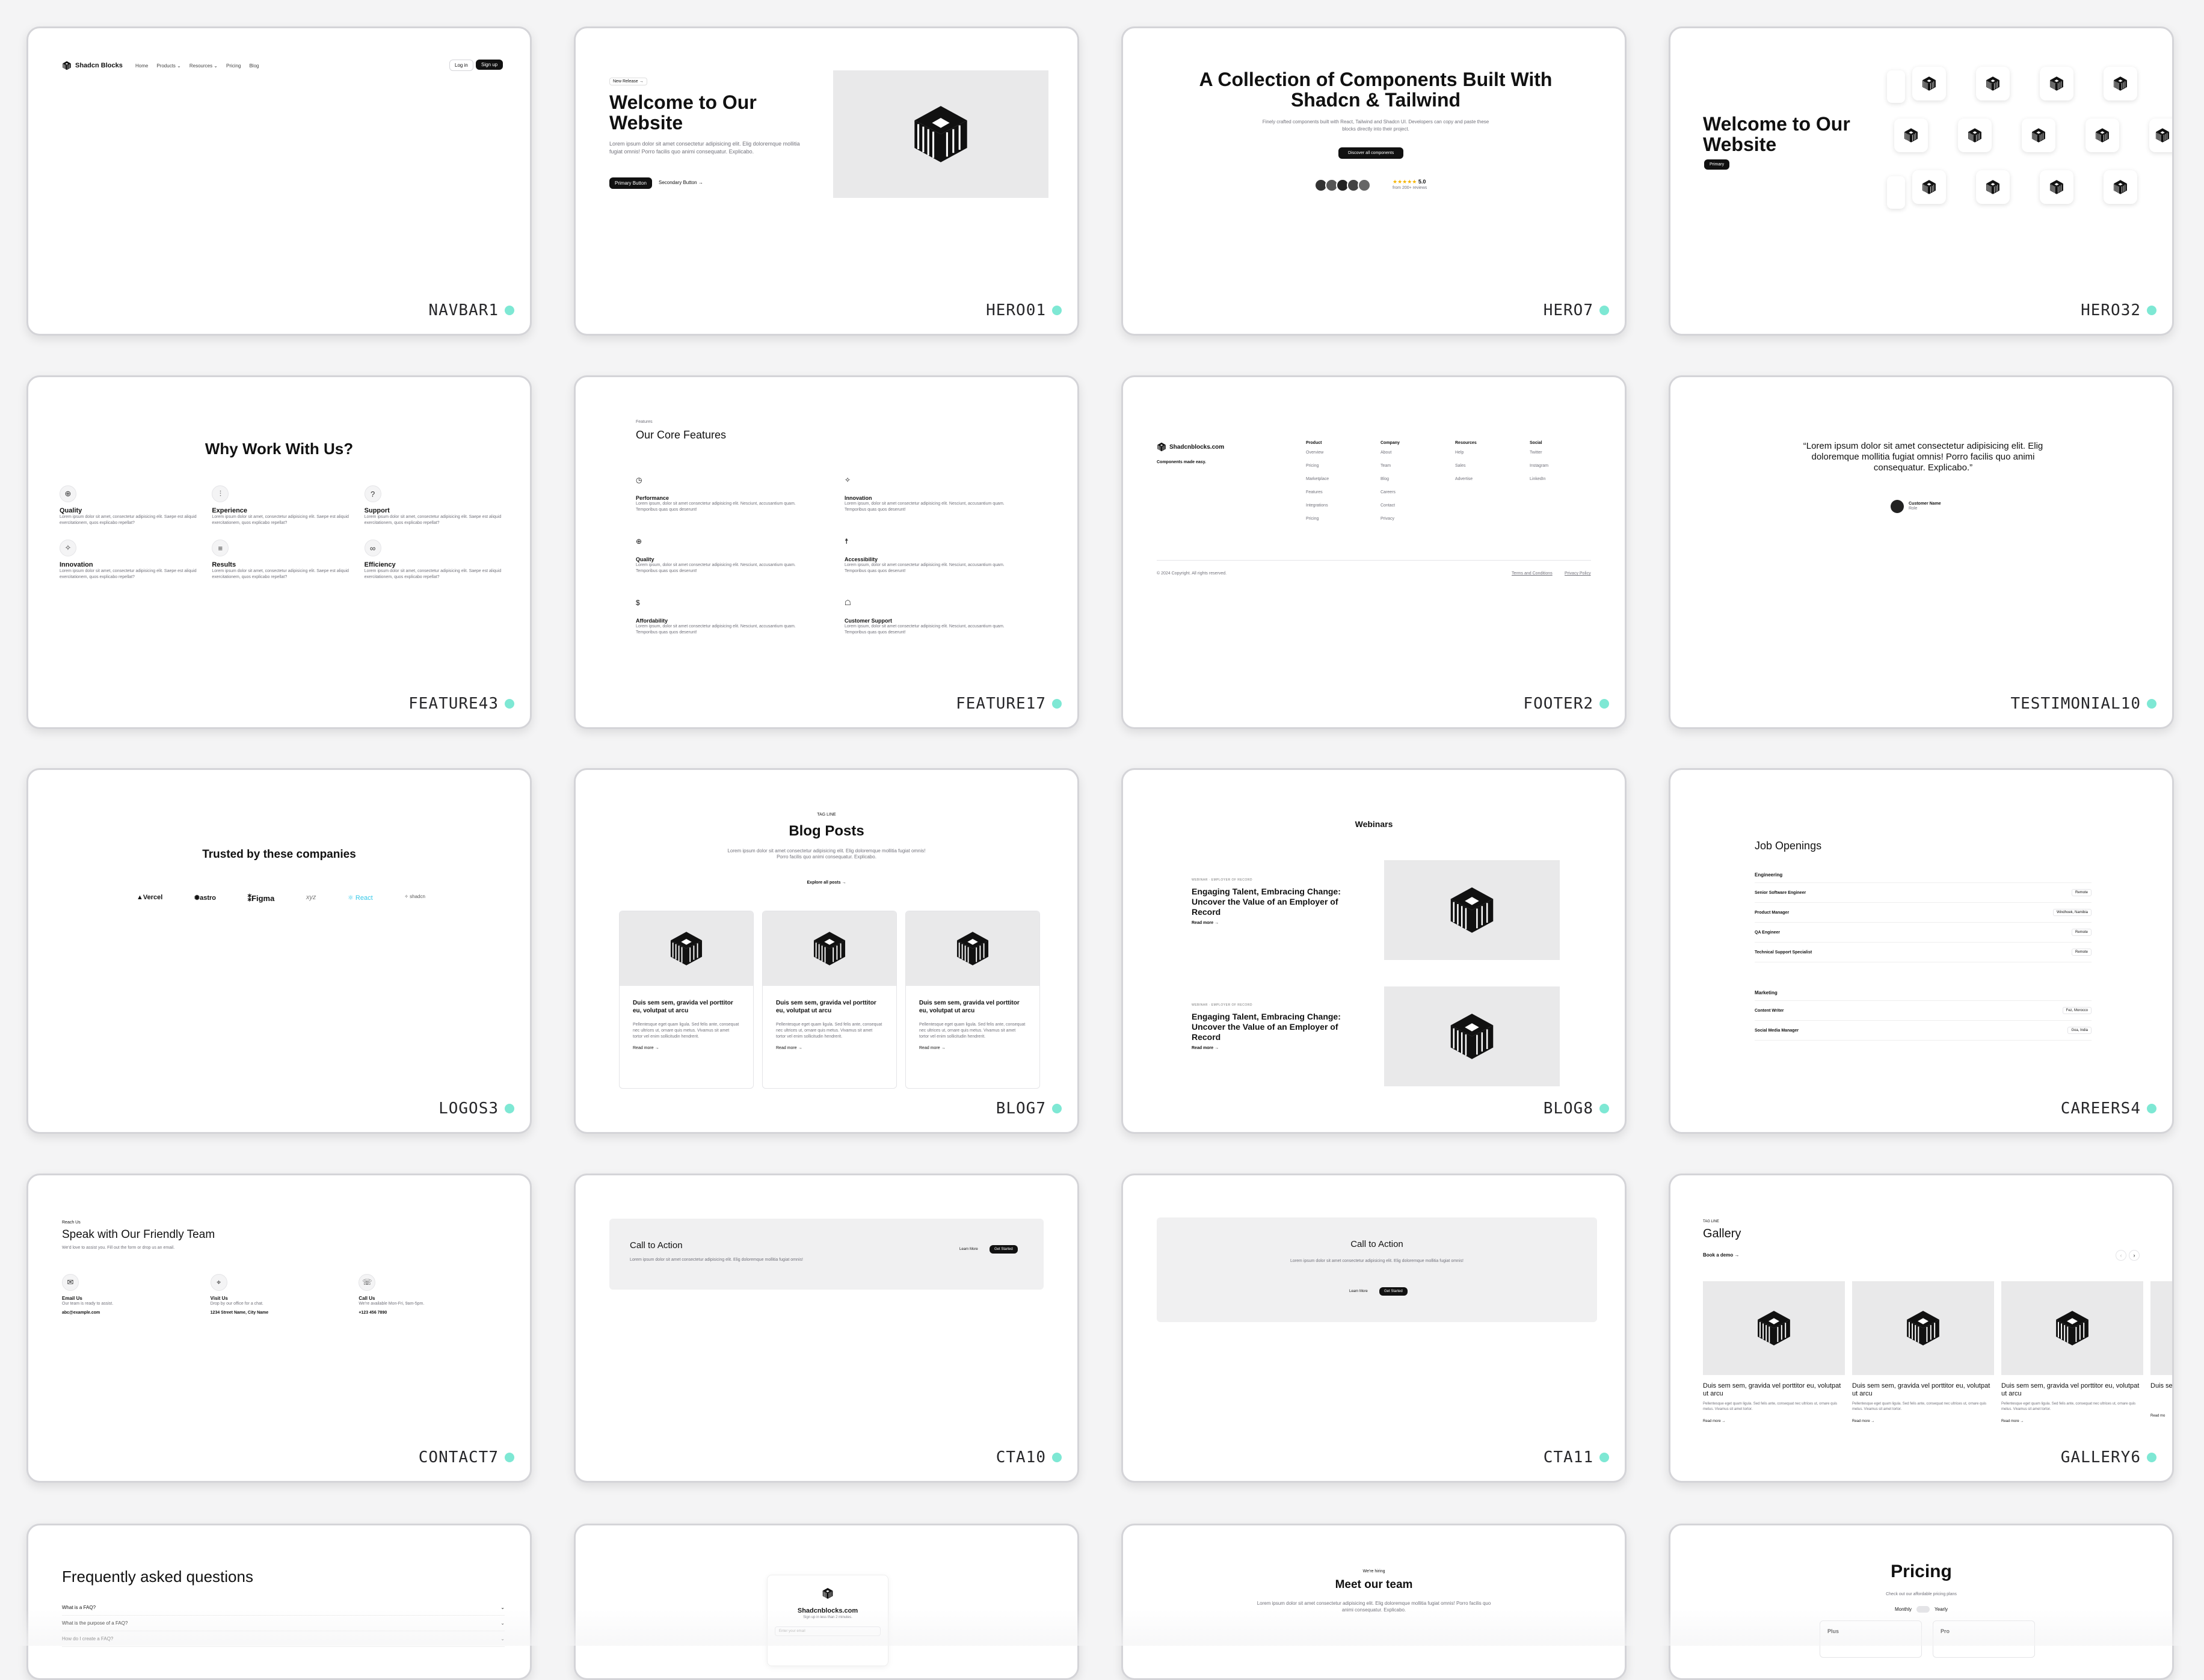  Describe the element at coordinates (1403, 479) in the screenshot. I see `footer-link: Blog` at that location.